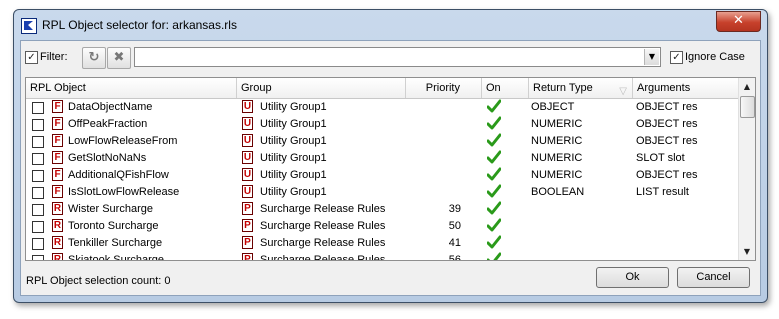 This screenshot has height=319, width=779. I want to click on vertical-scrollbar: ▲ ▼, so click(746, 169).